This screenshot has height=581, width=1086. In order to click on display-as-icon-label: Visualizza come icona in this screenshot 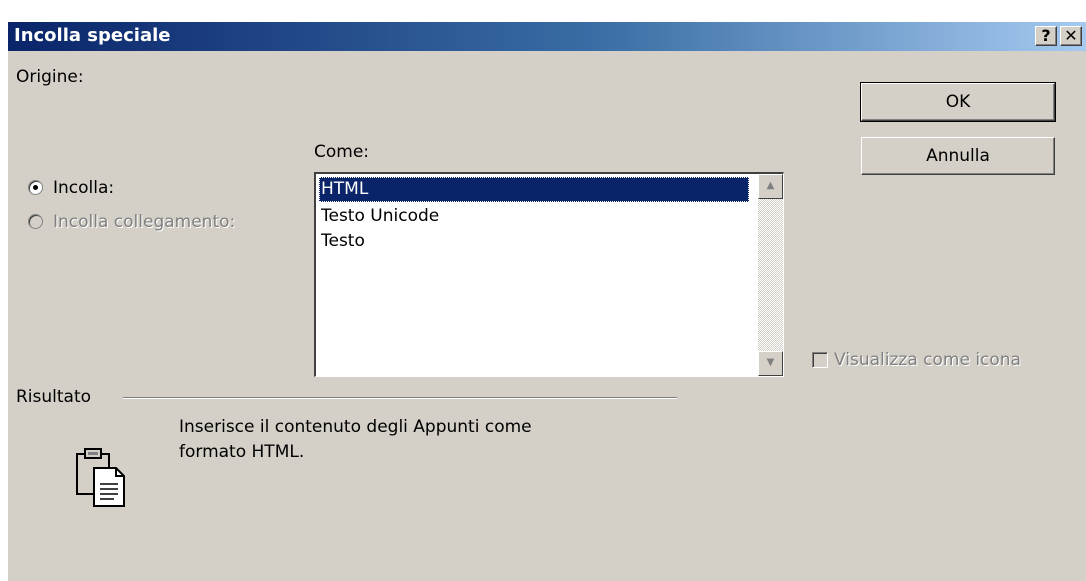, I will do `click(927, 360)`.